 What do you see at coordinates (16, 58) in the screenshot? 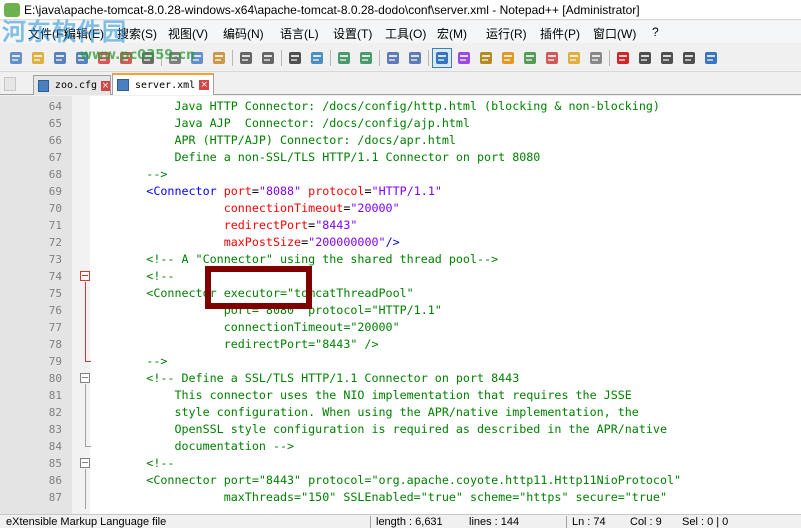
I see `new-file-icon` at bounding box center [16, 58].